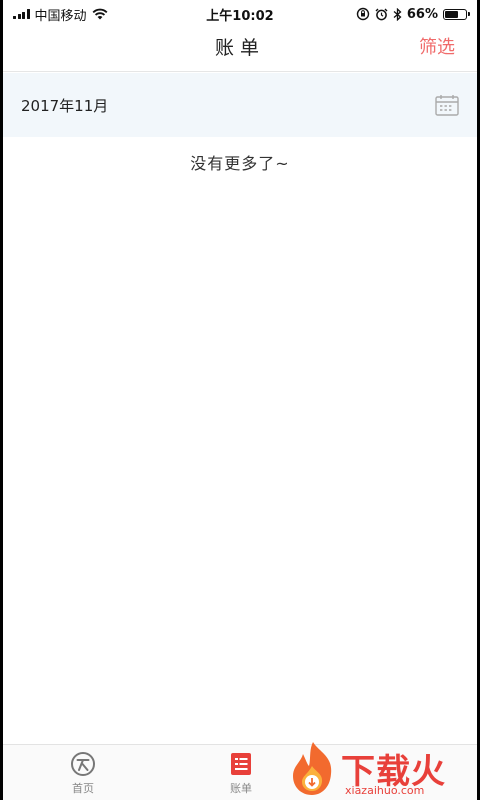 Image resolution: width=480 pixels, height=800 pixels. I want to click on battery-icon, so click(456, 14).